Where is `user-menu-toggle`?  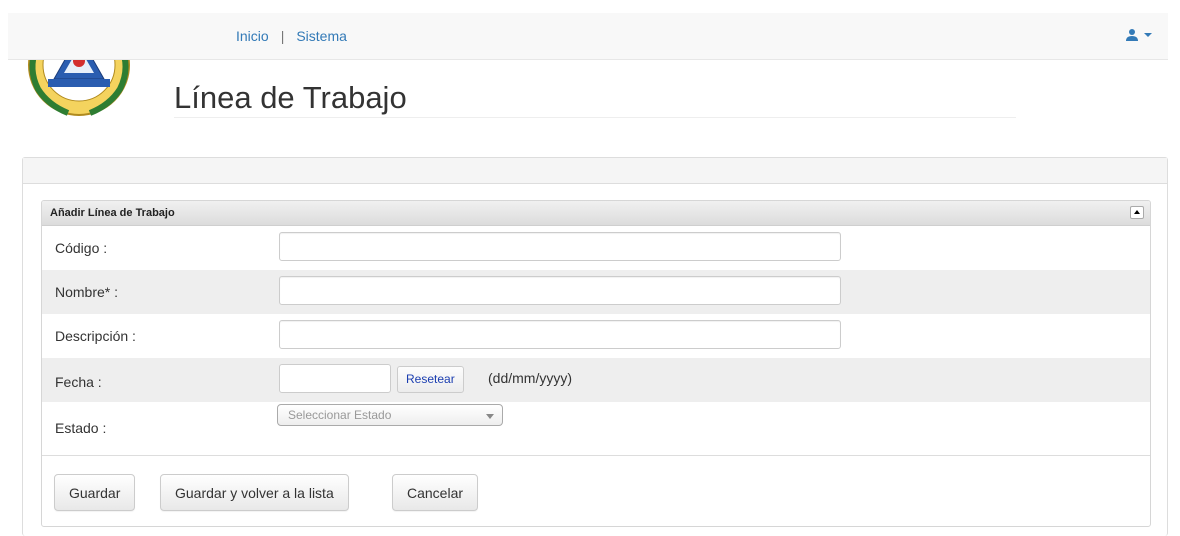
user-menu-toggle is located at coordinates (1139, 35).